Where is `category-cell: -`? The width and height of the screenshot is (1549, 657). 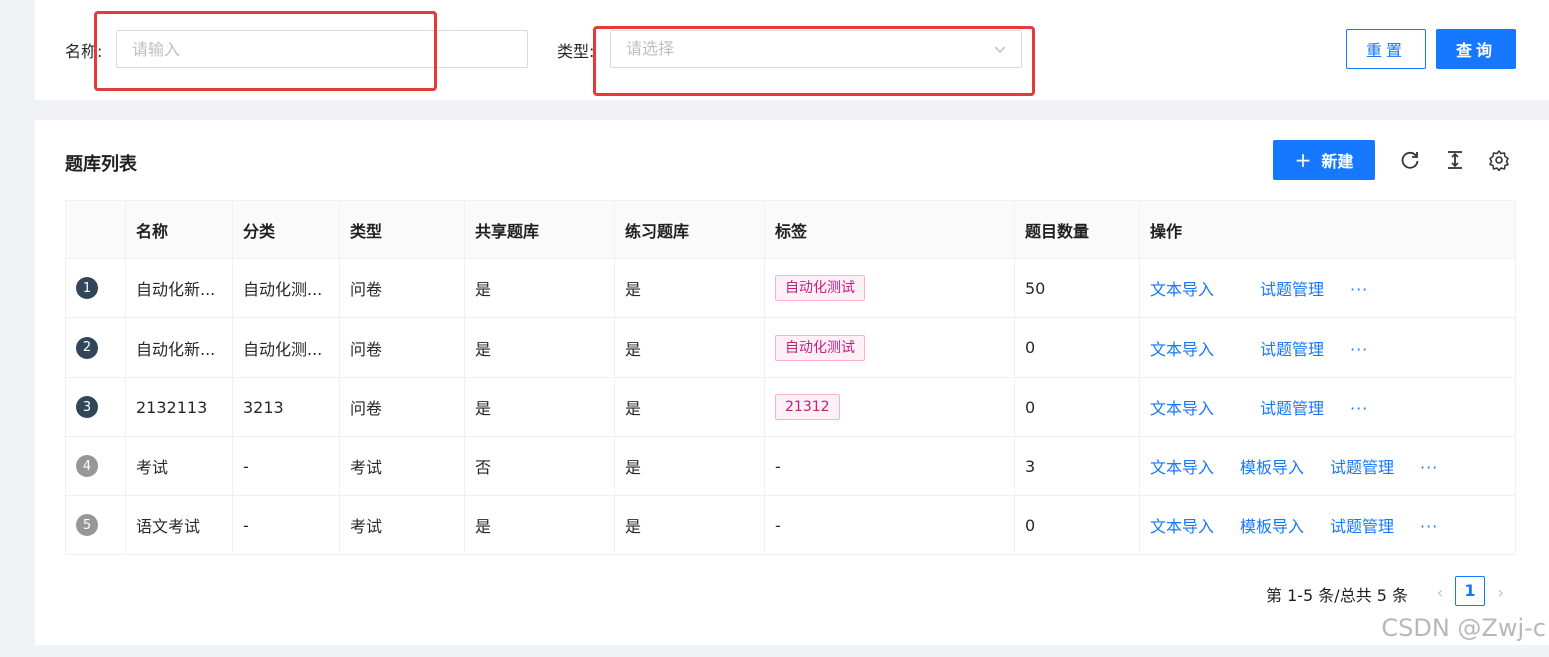
category-cell: - is located at coordinates (286, 525).